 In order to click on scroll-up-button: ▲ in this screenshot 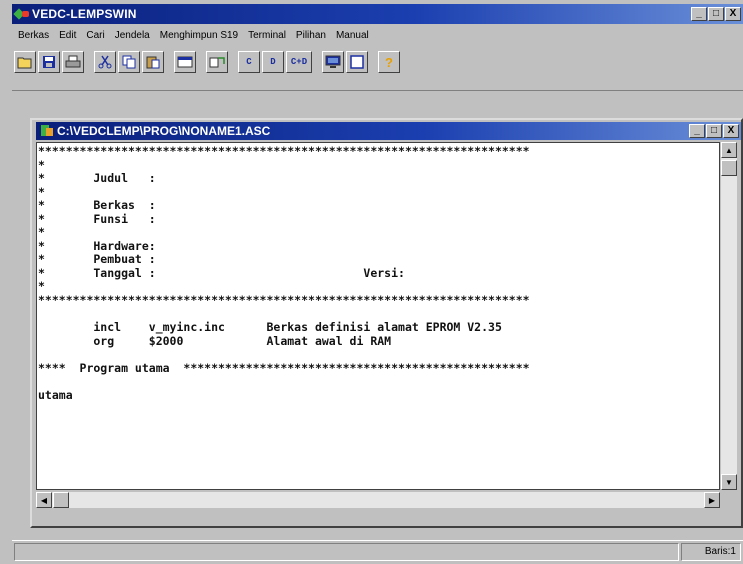, I will do `click(729, 150)`.